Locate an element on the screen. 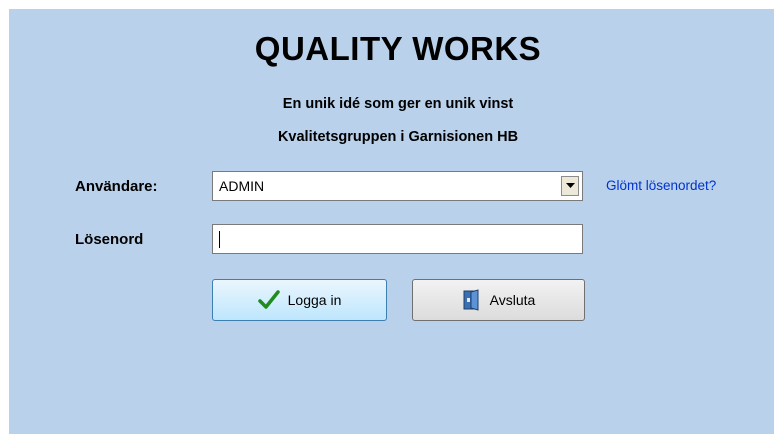 This screenshot has height=434, width=774. dropdown-button is located at coordinates (570, 186).